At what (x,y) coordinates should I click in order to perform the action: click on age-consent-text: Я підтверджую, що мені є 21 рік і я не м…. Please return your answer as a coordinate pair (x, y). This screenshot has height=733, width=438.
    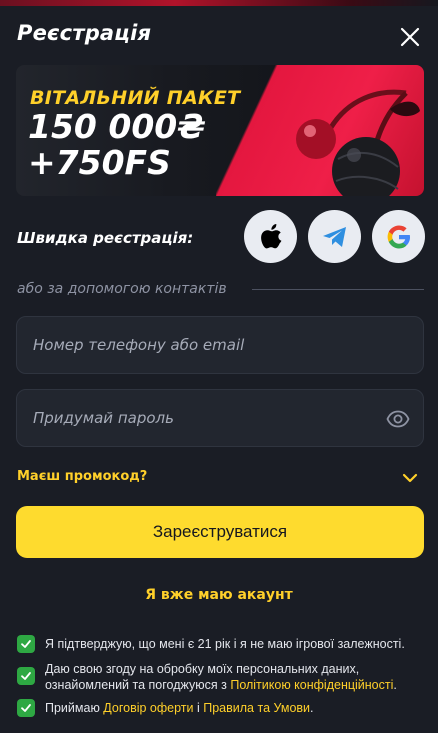
    Looking at the image, I should click on (225, 644).